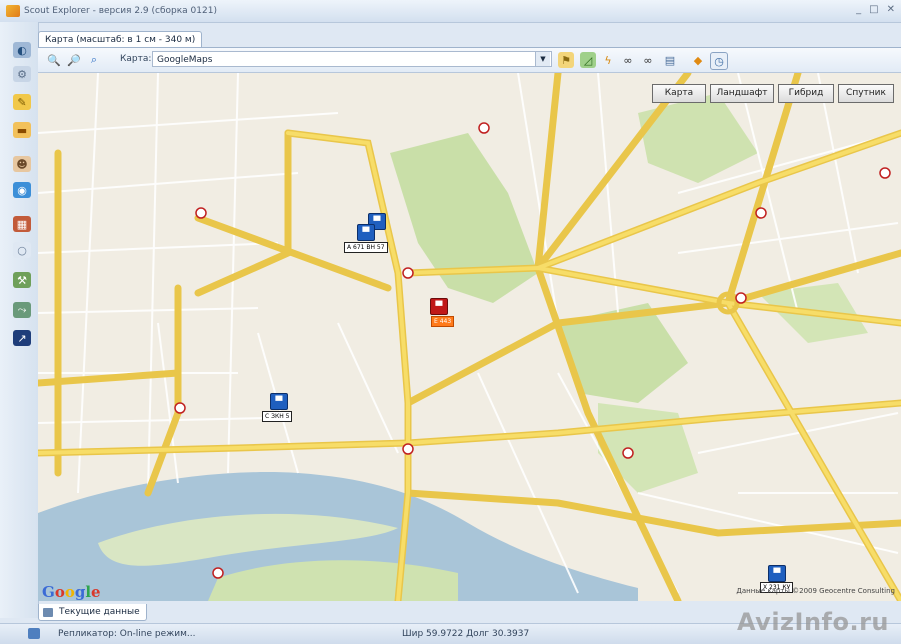 The height and width of the screenshot is (644, 901). What do you see at coordinates (670, 60) in the screenshot?
I see `layers-icon: ▤` at bounding box center [670, 60].